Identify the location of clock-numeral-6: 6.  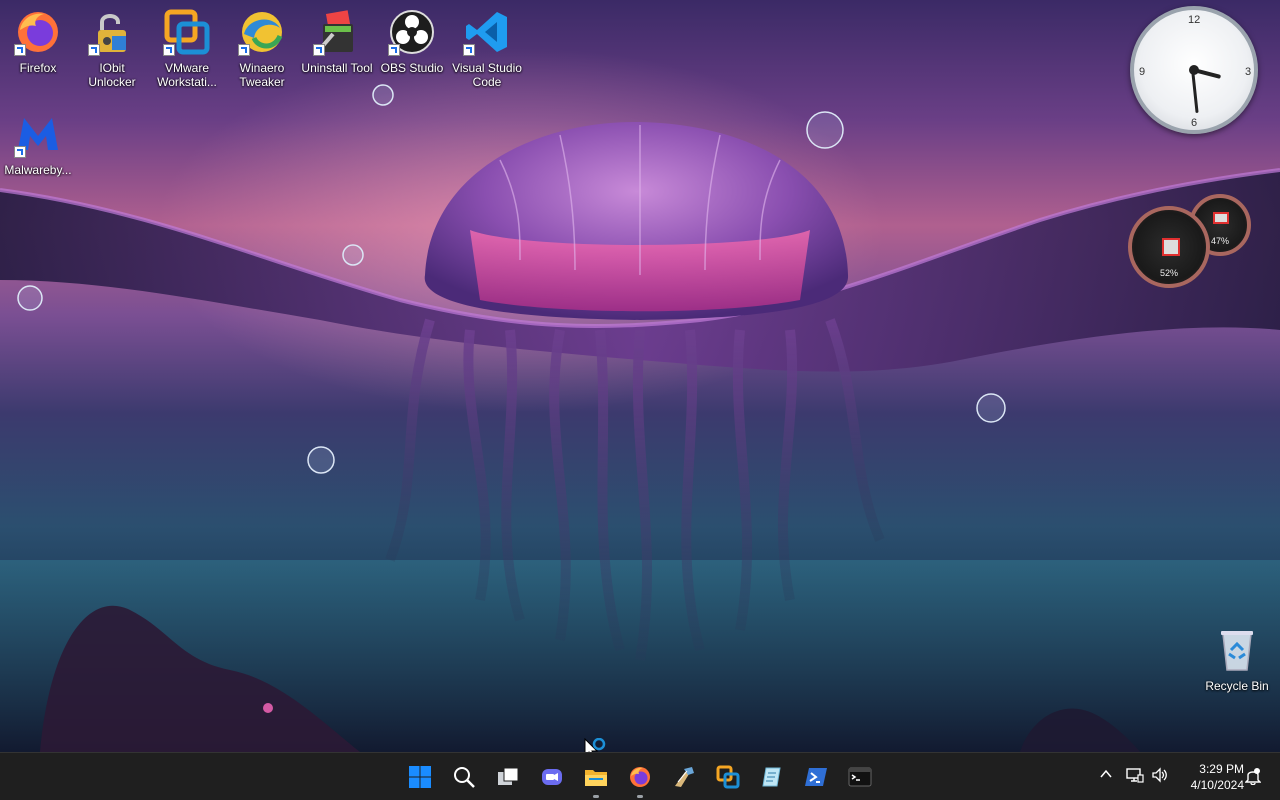
(1194, 123).